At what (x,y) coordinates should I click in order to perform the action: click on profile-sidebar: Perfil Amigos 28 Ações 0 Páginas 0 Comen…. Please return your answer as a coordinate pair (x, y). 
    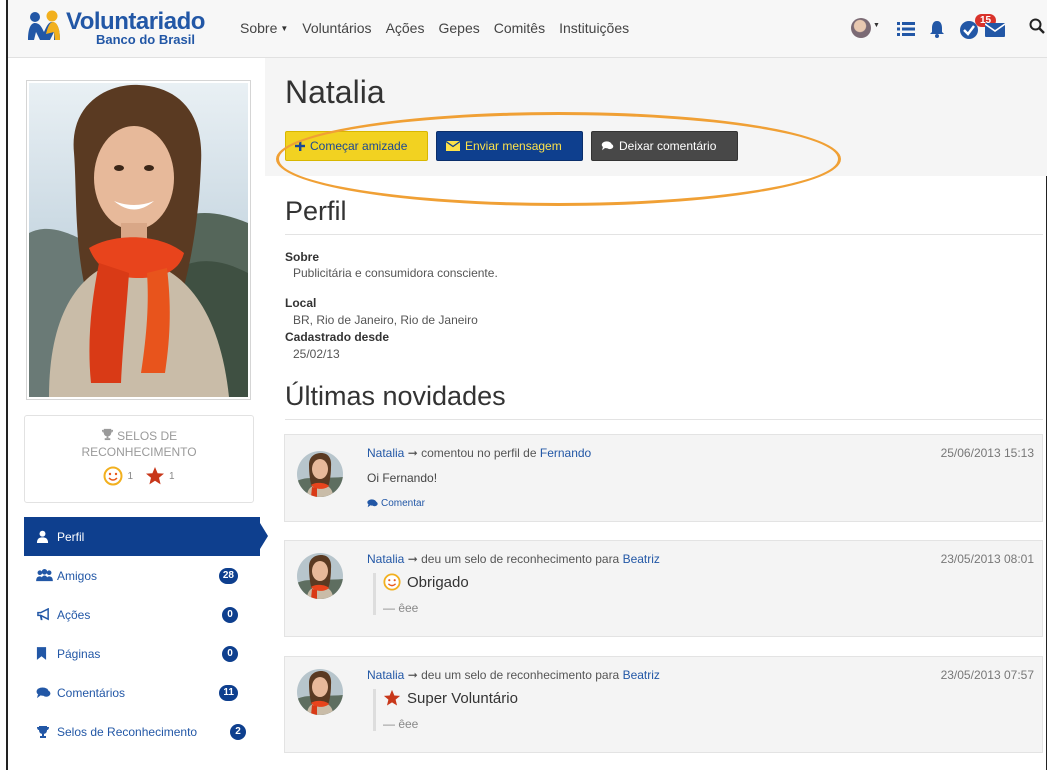
    Looking at the image, I should click on (146, 634).